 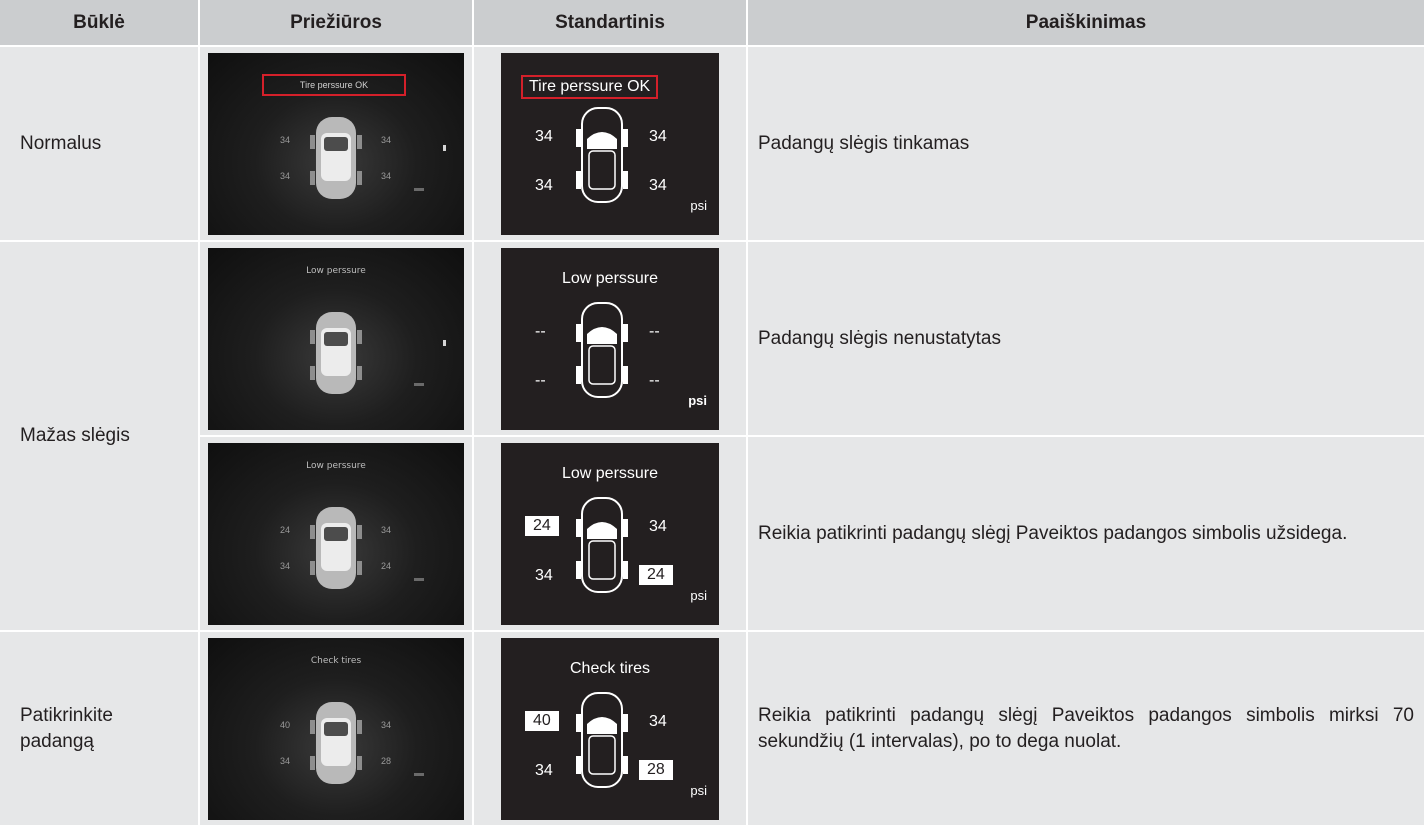 I want to click on value-rear-right-highlighted: 28, so click(x=656, y=769).